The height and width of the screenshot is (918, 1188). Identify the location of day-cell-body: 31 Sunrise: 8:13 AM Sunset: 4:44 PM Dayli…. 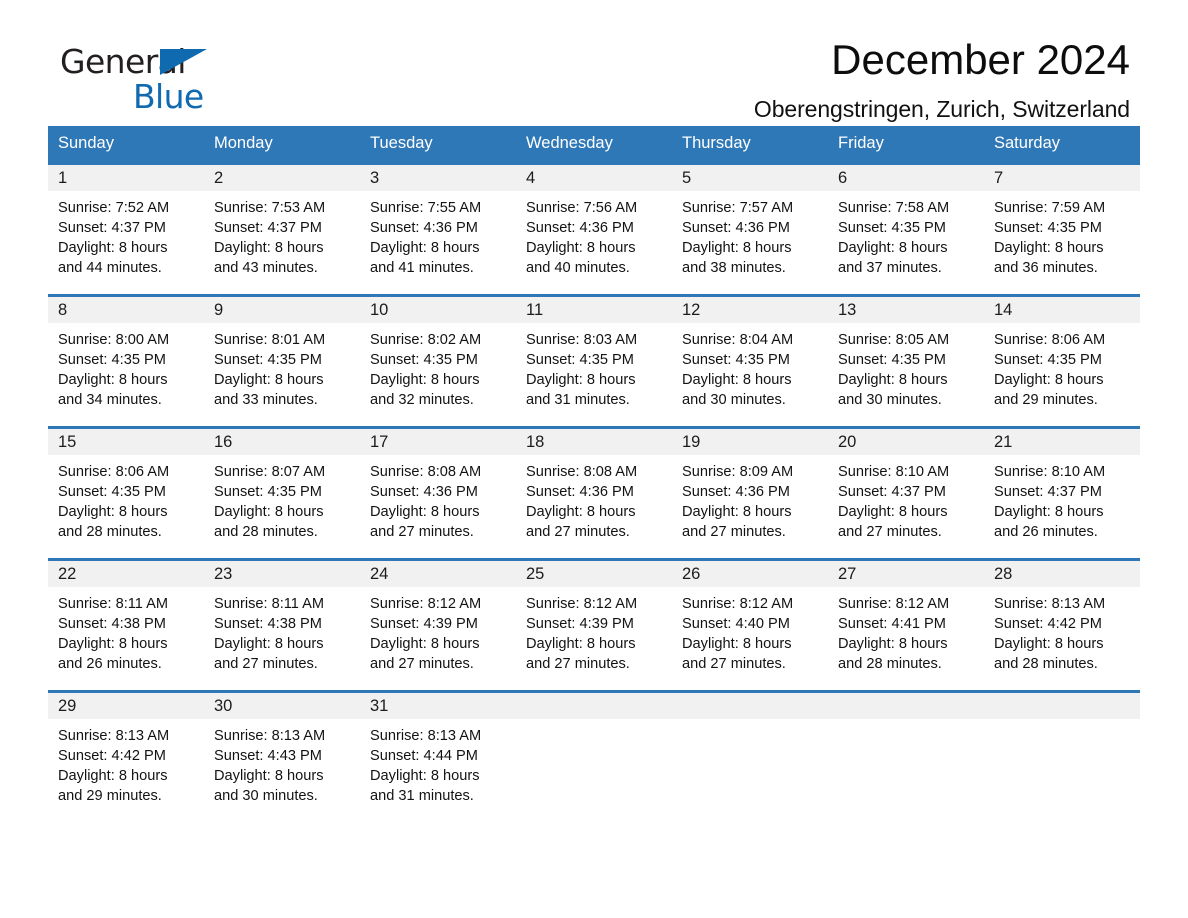
(438, 751).